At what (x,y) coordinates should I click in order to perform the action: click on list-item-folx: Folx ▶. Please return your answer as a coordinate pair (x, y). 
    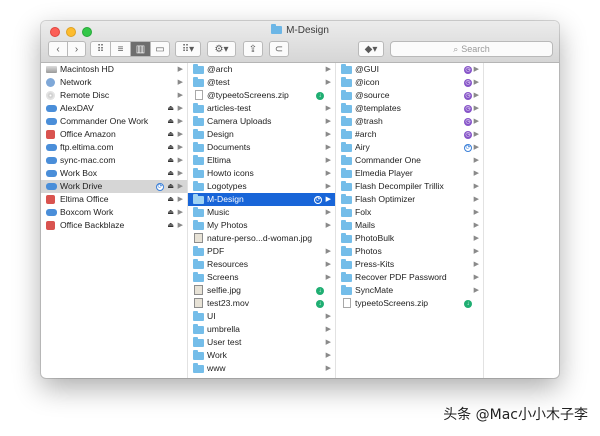
    Looking at the image, I should click on (409, 212).